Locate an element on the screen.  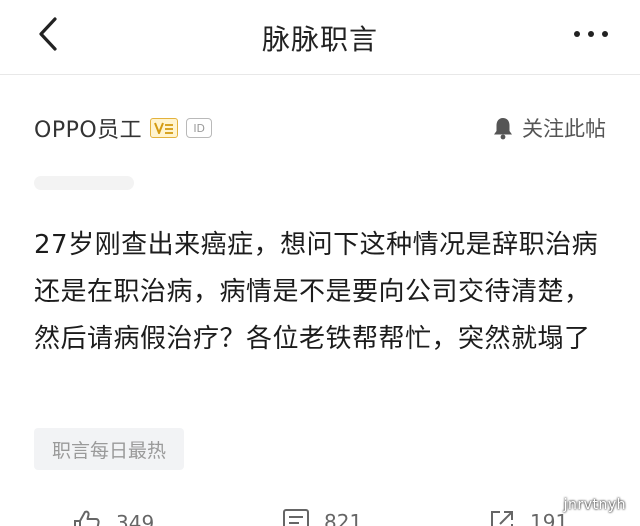
like-button: 349 is located at coordinates (113, 517).